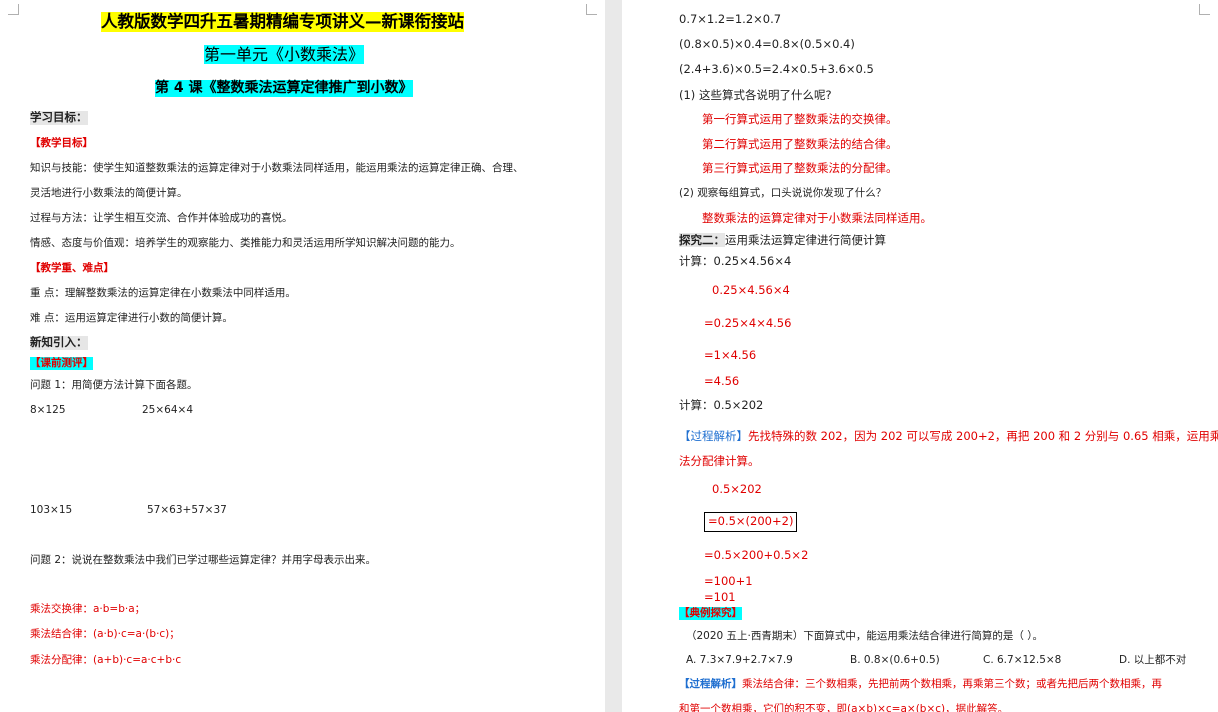 Image resolution: width=1218 pixels, height=712 pixels. I want to click on option-d: D. 以上都不对, so click(1153, 660).